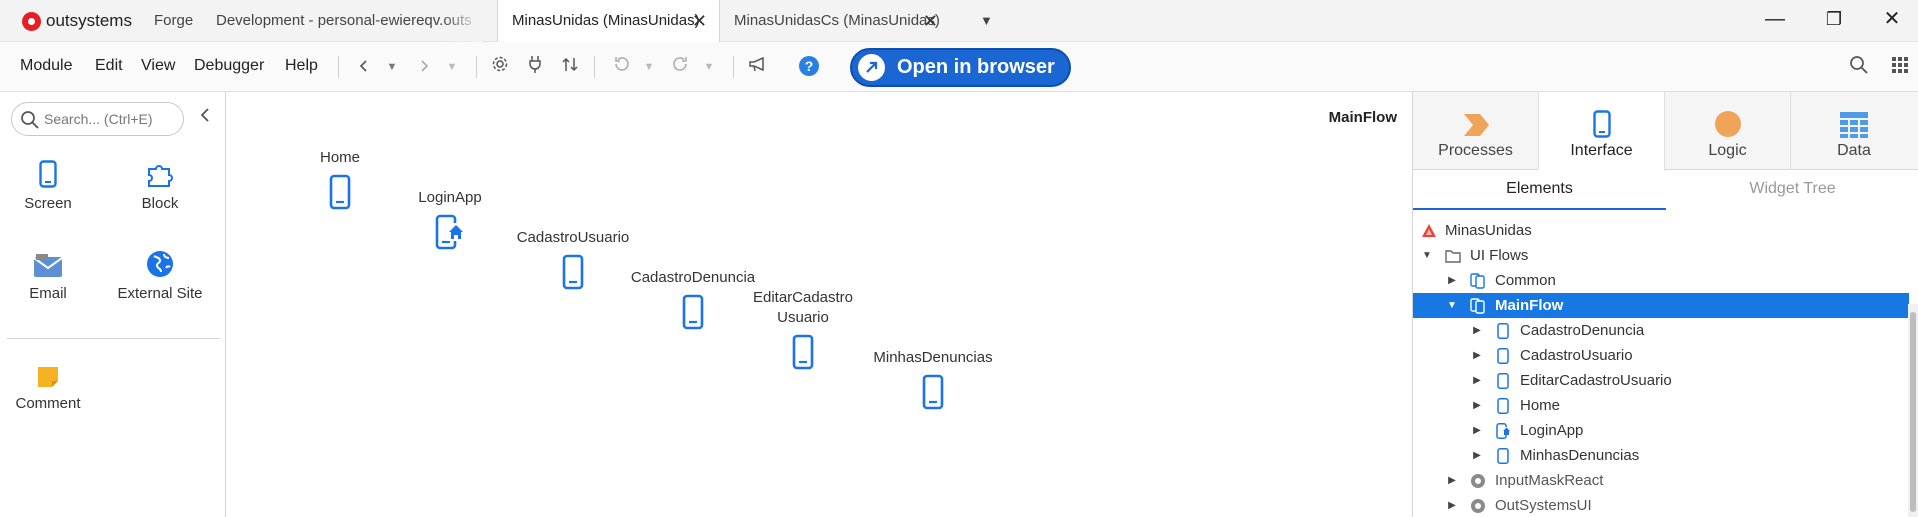  I want to click on redo-dropdown-icon: ▼, so click(709, 67).